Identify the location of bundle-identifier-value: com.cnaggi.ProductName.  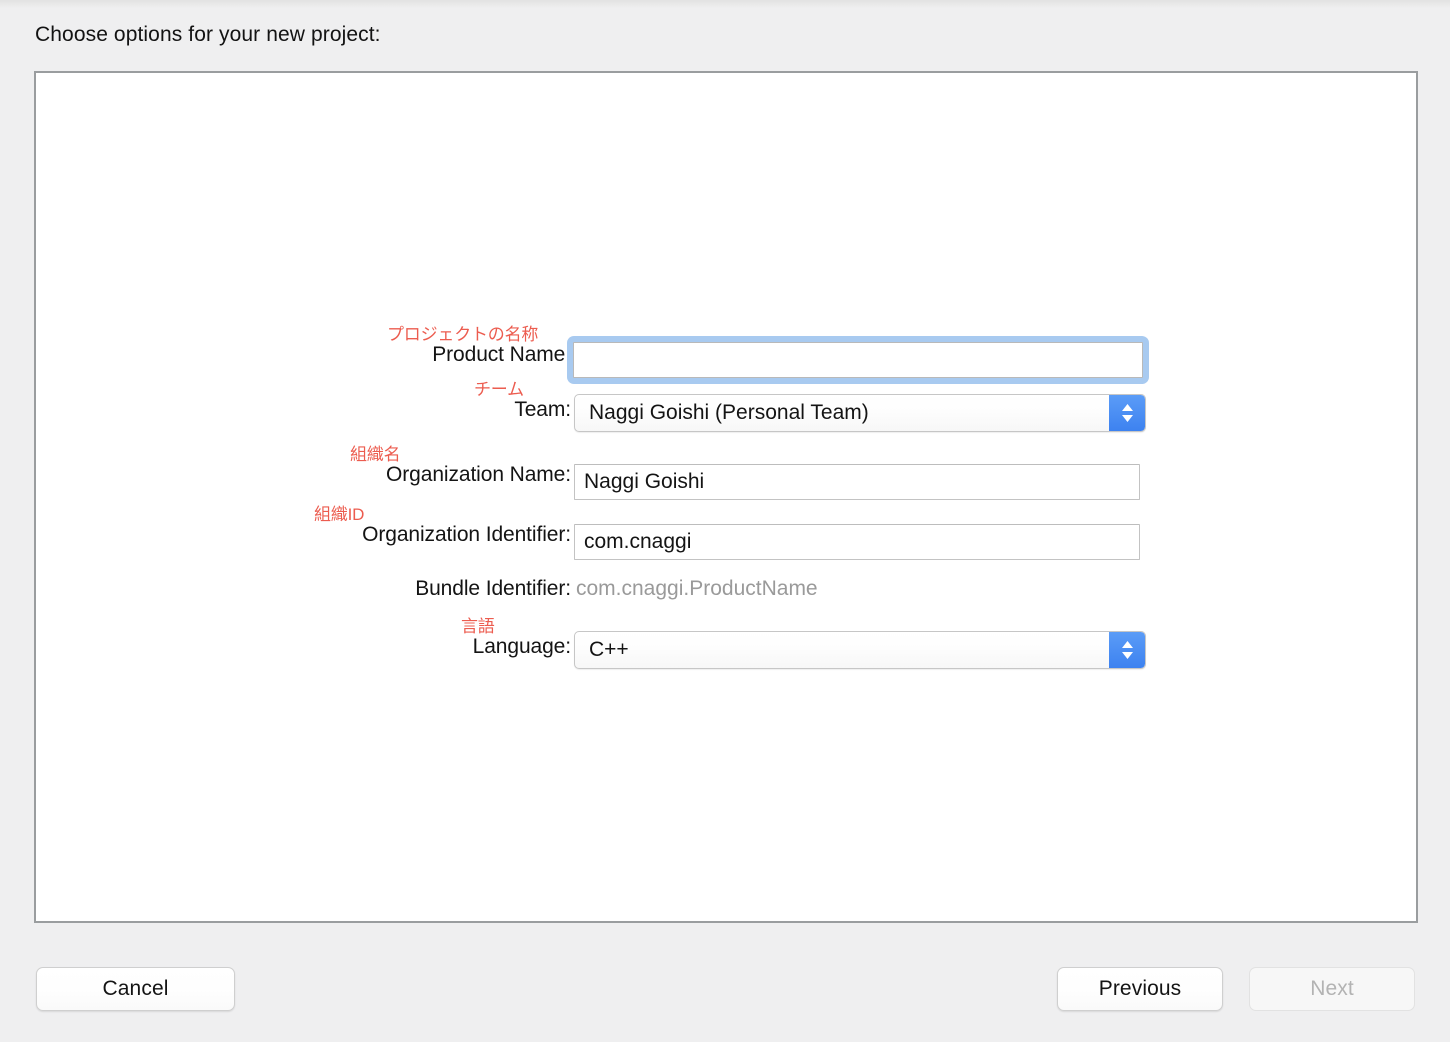
(697, 588).